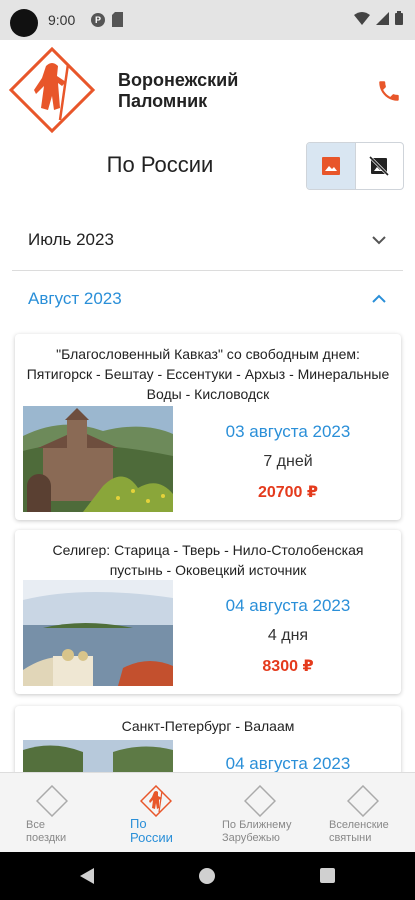  What do you see at coordinates (98, 20) in the screenshot?
I see `parking-notification-icon: P` at bounding box center [98, 20].